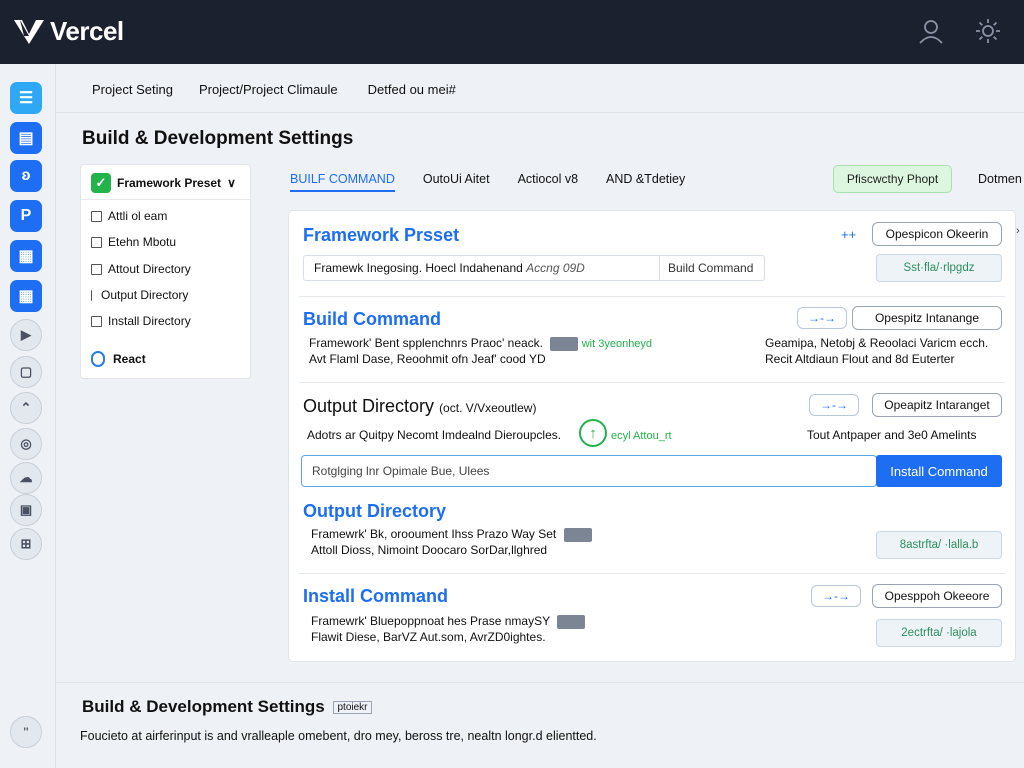  I want to click on output-dir-pale-button: 8astrfta/ ·lalla.b, so click(939, 545).